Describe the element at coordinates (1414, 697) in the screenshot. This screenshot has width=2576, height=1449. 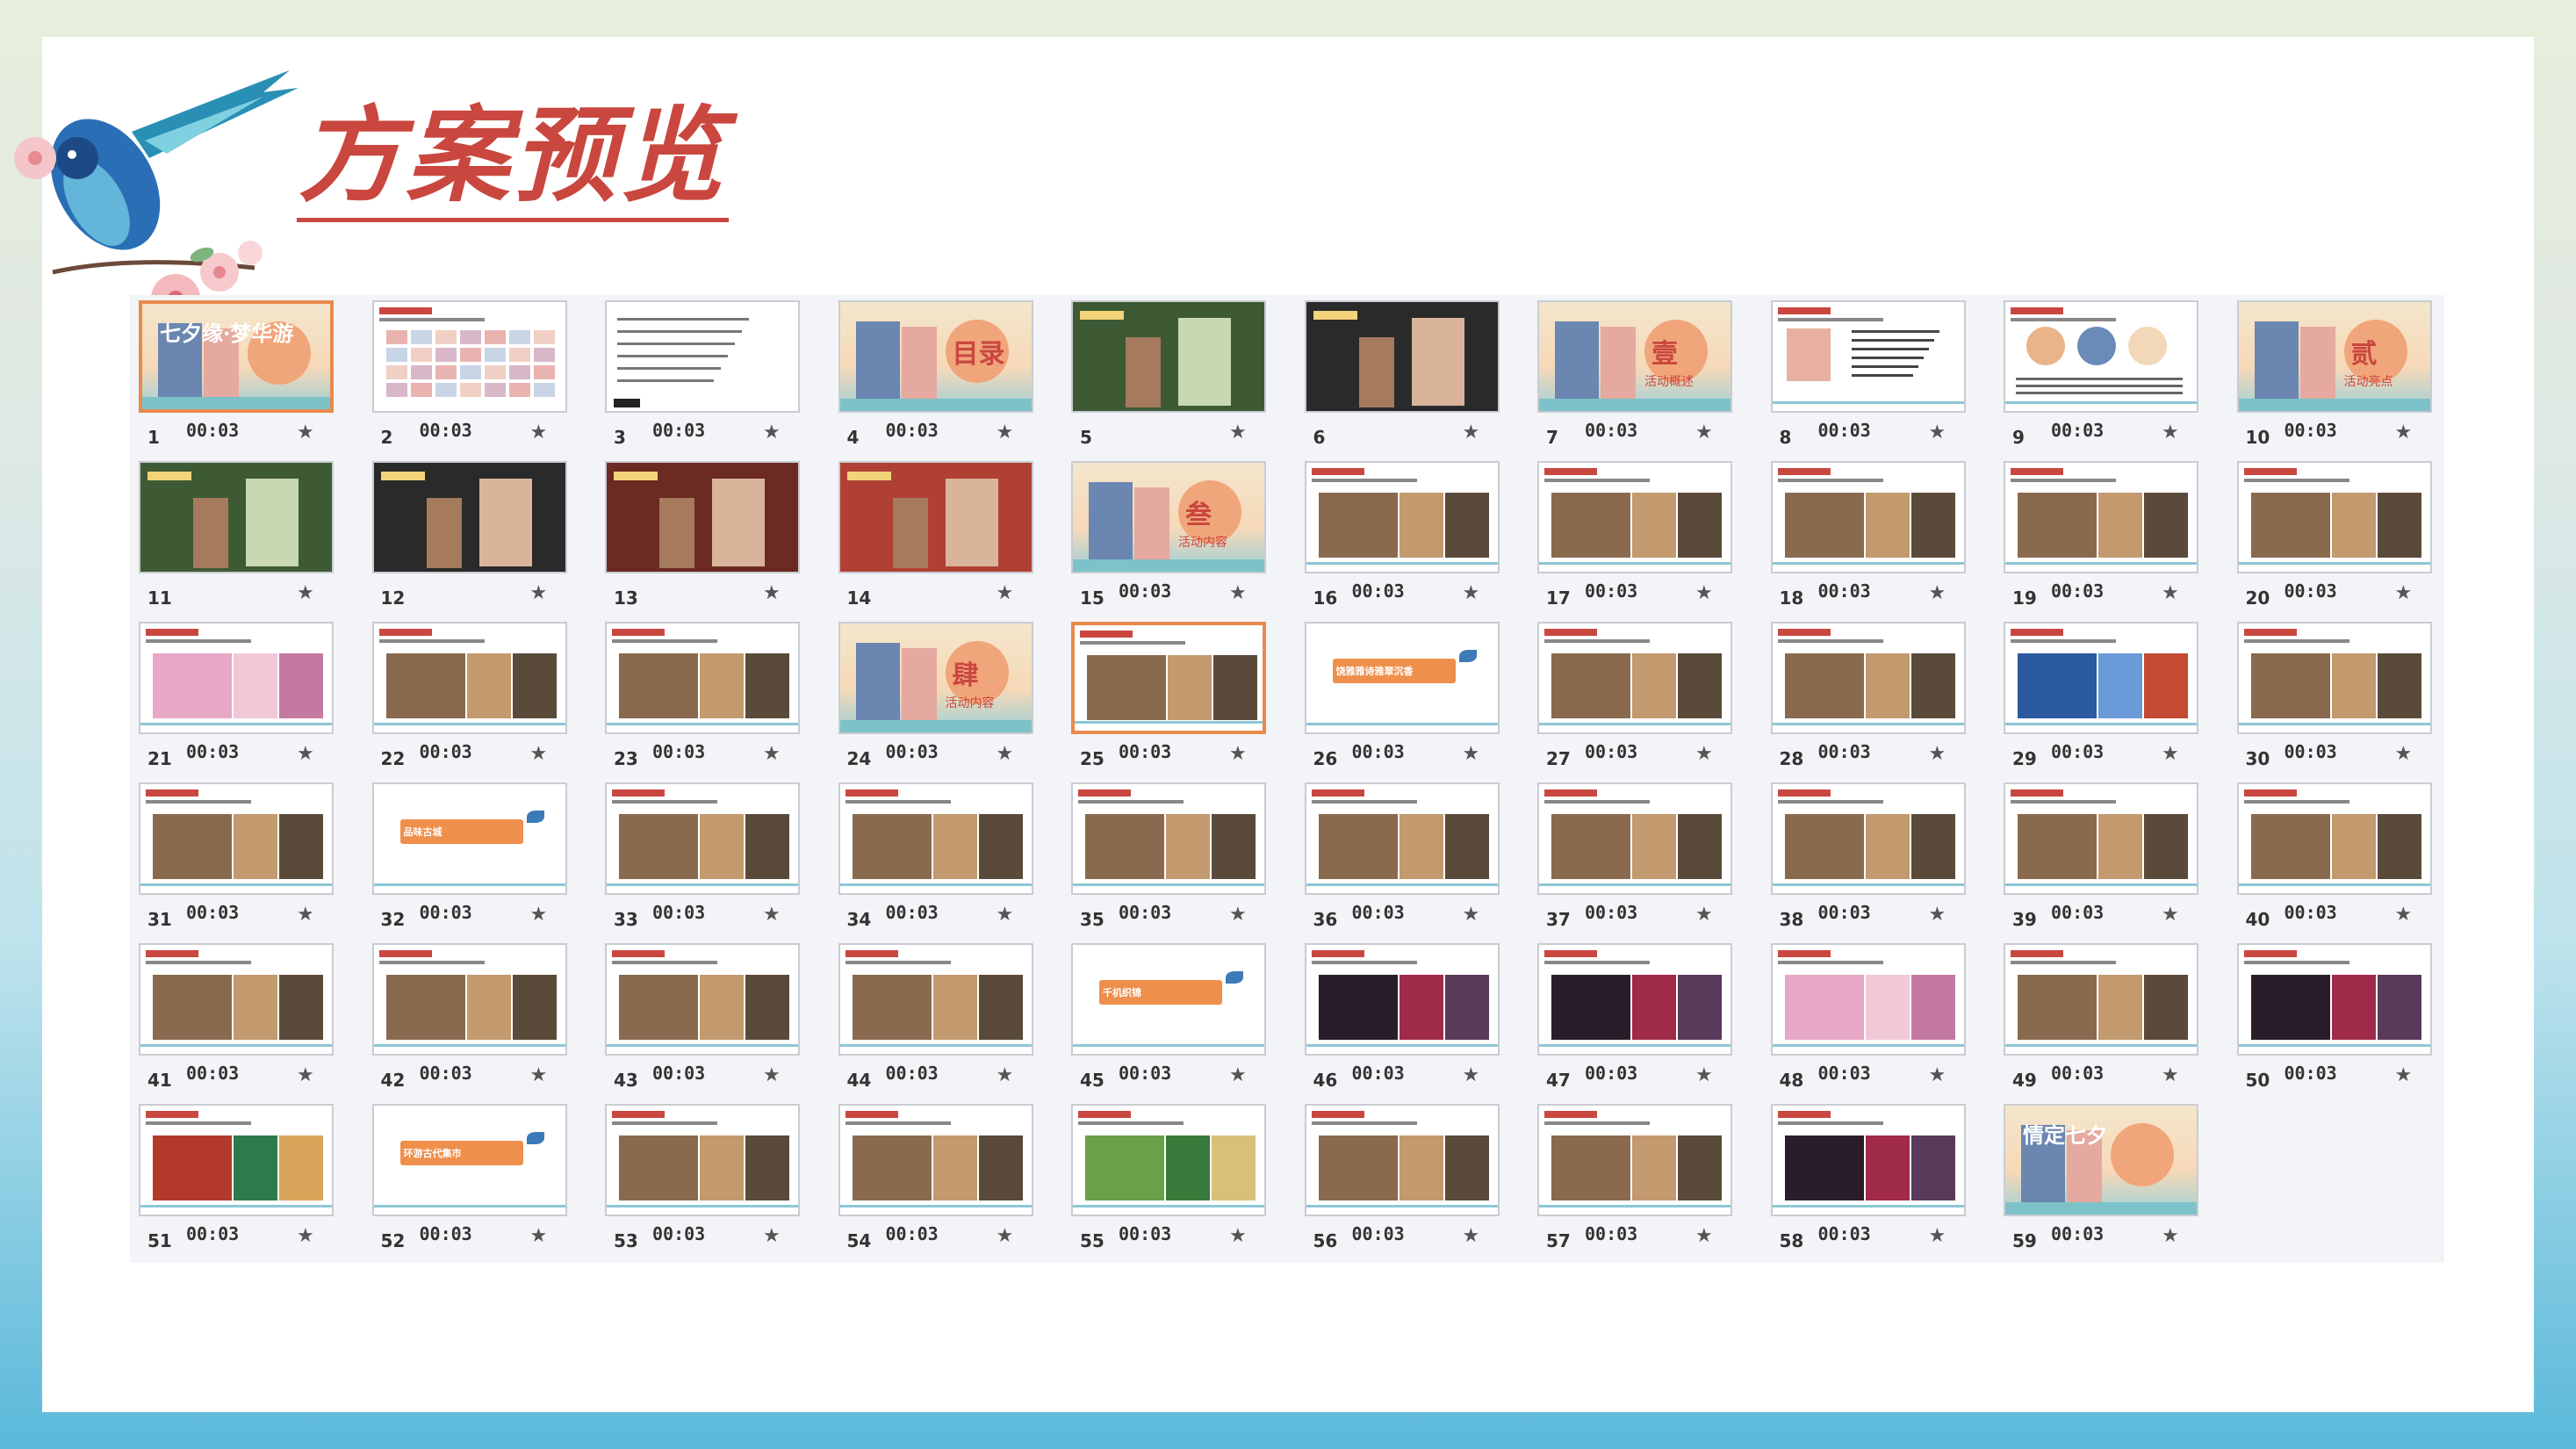
I see `slide-thumbnail: 饶雅雅诗雅翠沉香 26 00:03 ★` at that location.